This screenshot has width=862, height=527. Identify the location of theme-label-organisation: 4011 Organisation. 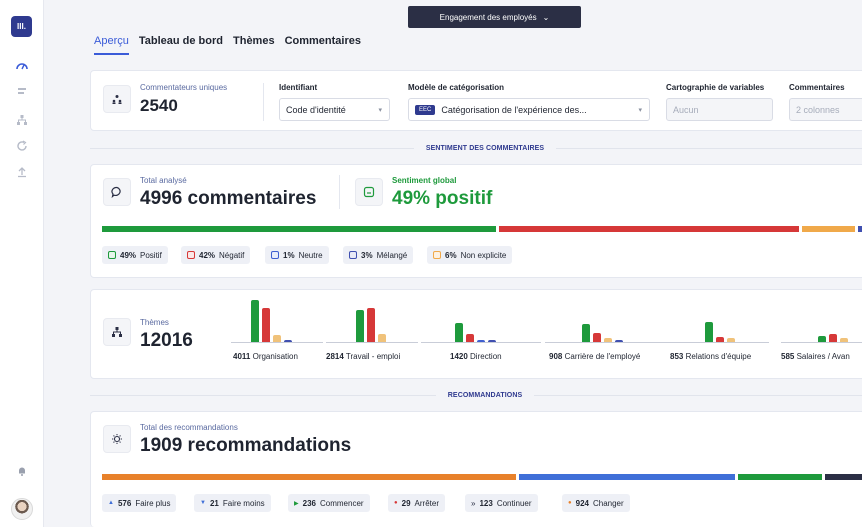
(265, 356).